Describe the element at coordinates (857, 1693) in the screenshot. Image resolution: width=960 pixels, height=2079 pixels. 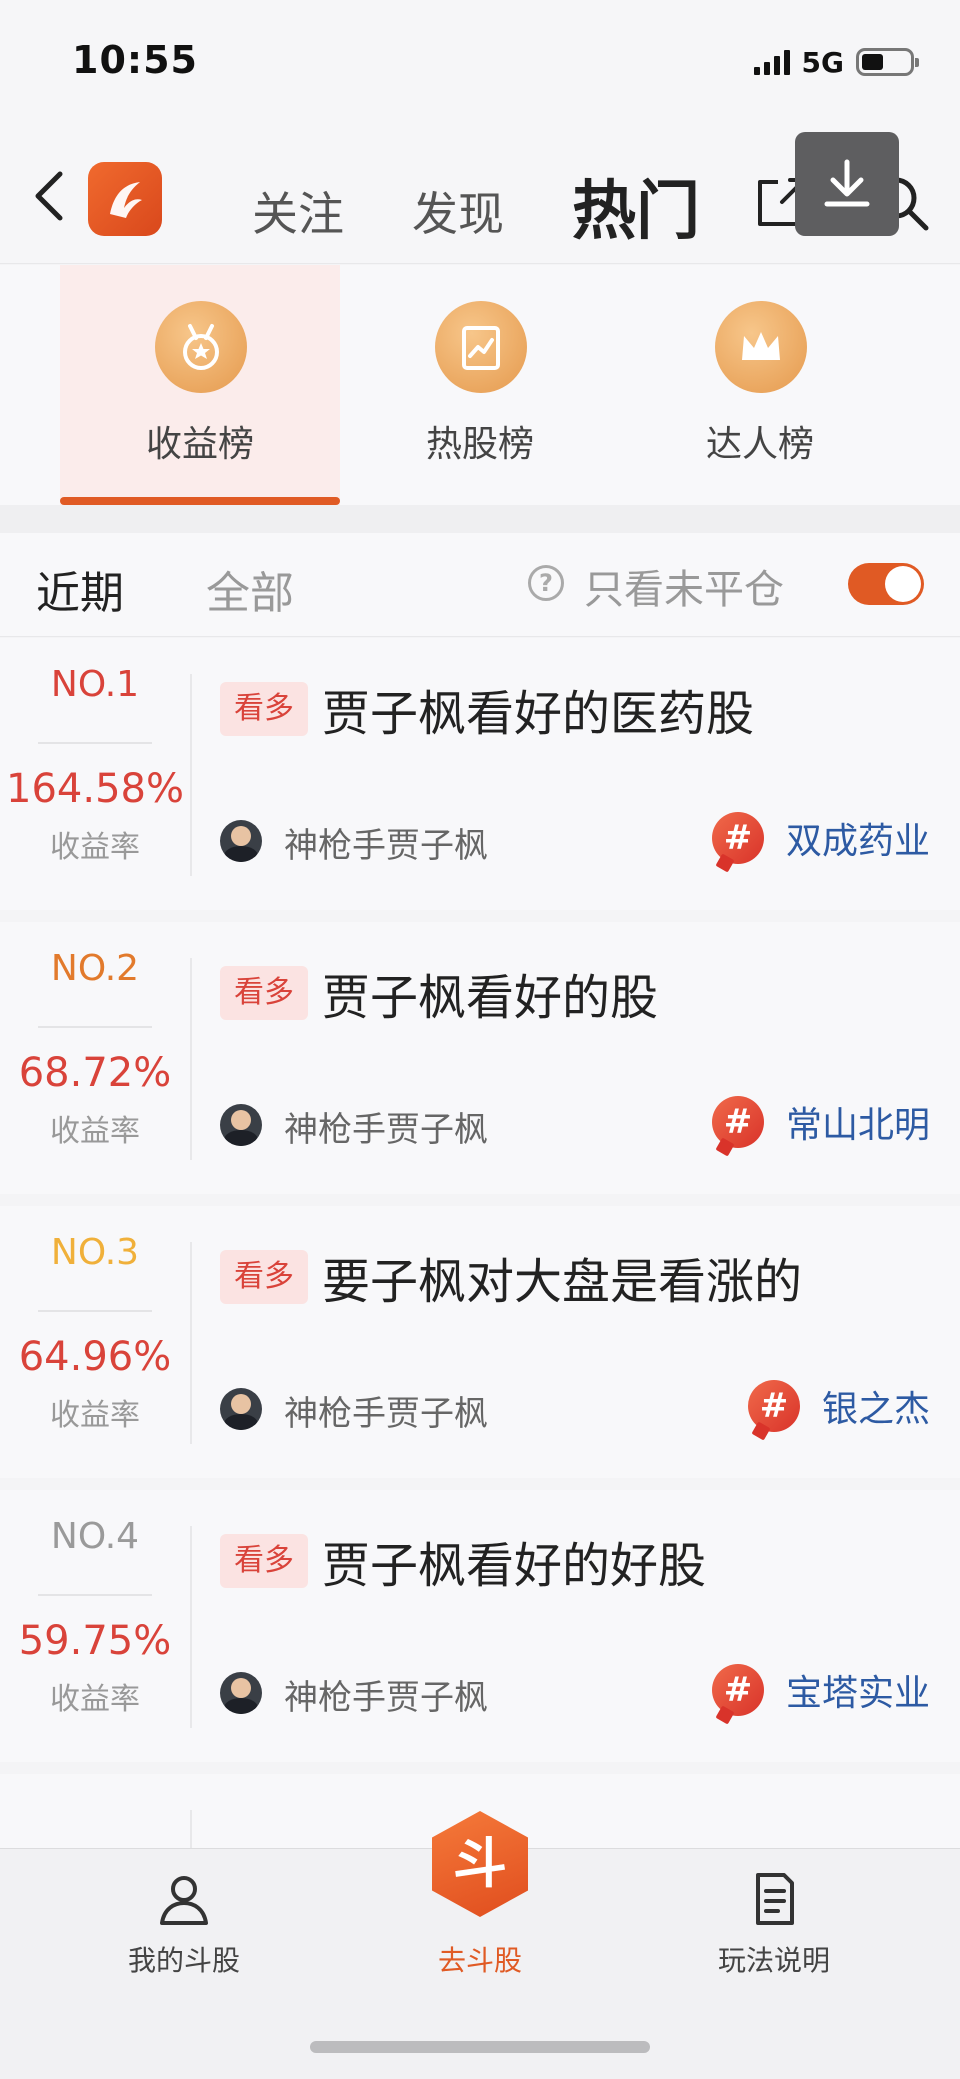
I see `stock-name: 宝塔实业` at that location.